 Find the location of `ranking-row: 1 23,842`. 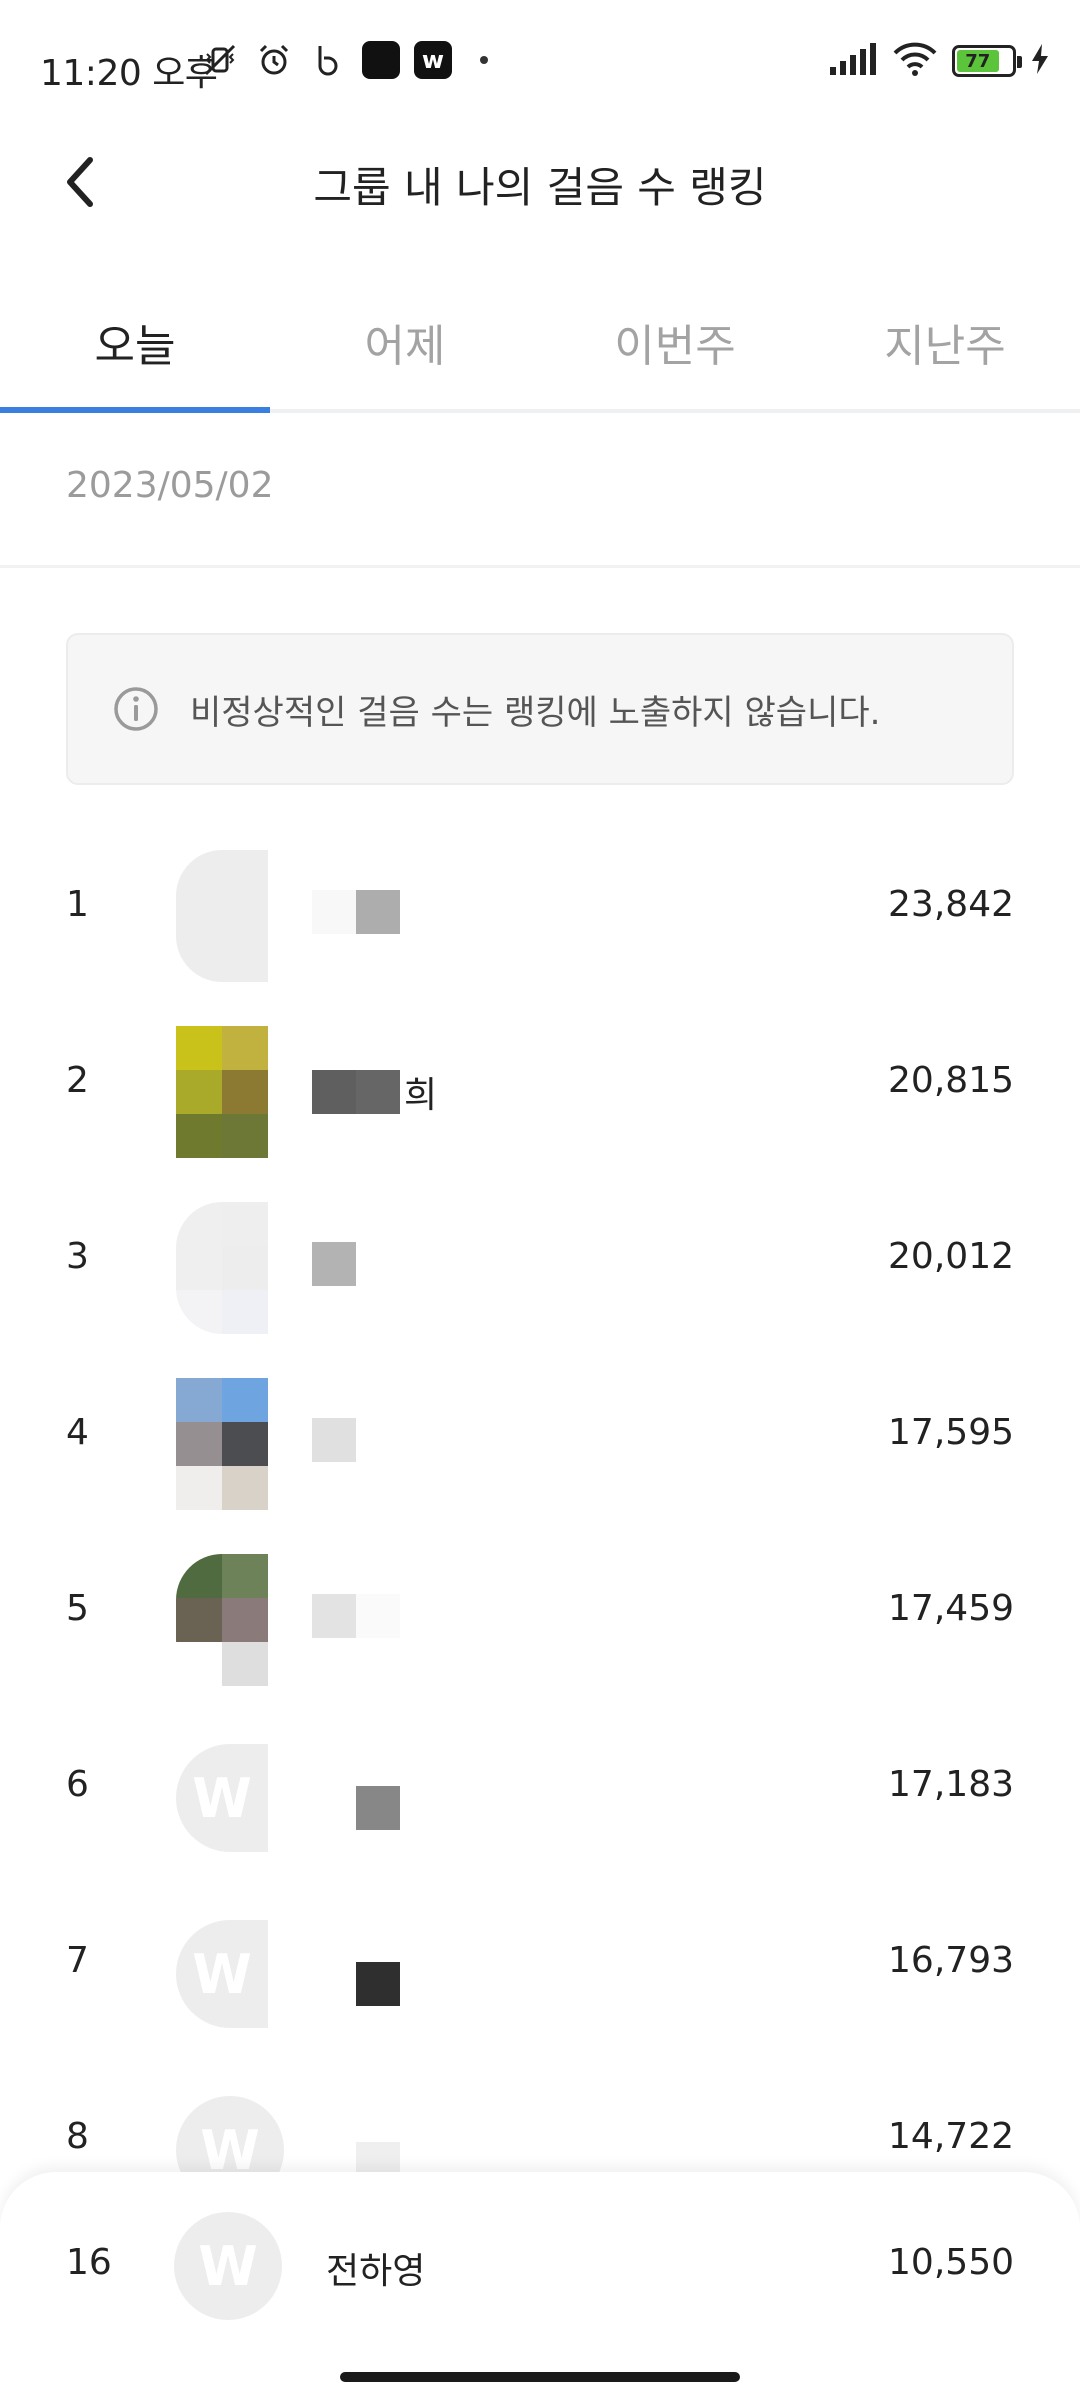

ranking-row: 1 23,842 is located at coordinates (540, 908).